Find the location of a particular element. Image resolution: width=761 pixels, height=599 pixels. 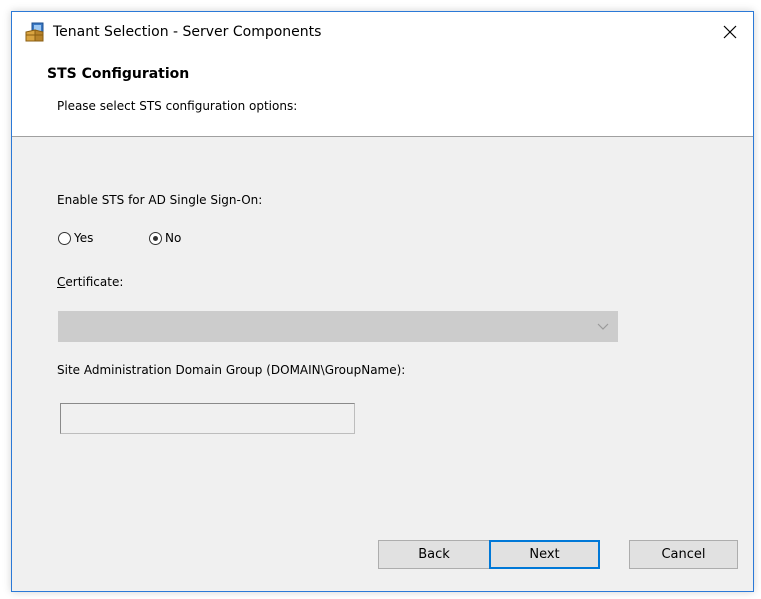

sts-yes-label: Yes is located at coordinates (84, 238).